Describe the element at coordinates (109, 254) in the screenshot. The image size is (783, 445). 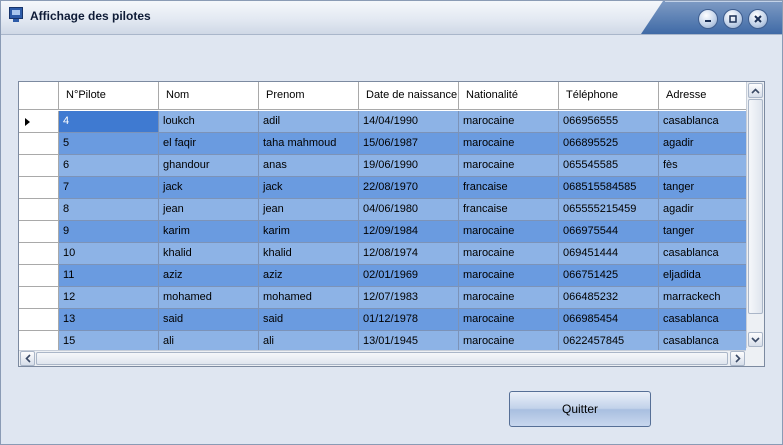
I see `cell-n-pilote: 10` at that location.